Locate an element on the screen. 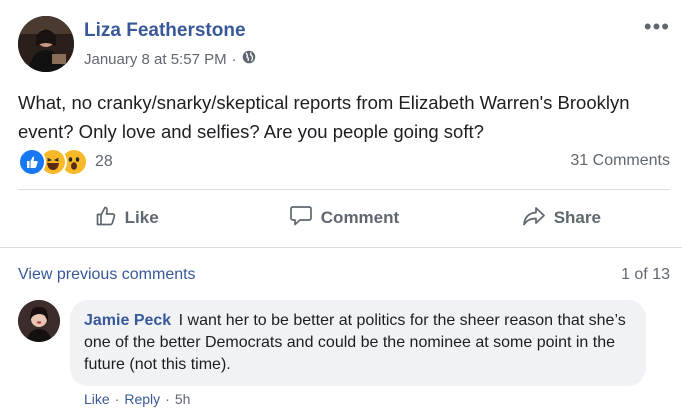 This screenshot has width=682, height=415. divider-bottom is located at coordinates (341, 247).